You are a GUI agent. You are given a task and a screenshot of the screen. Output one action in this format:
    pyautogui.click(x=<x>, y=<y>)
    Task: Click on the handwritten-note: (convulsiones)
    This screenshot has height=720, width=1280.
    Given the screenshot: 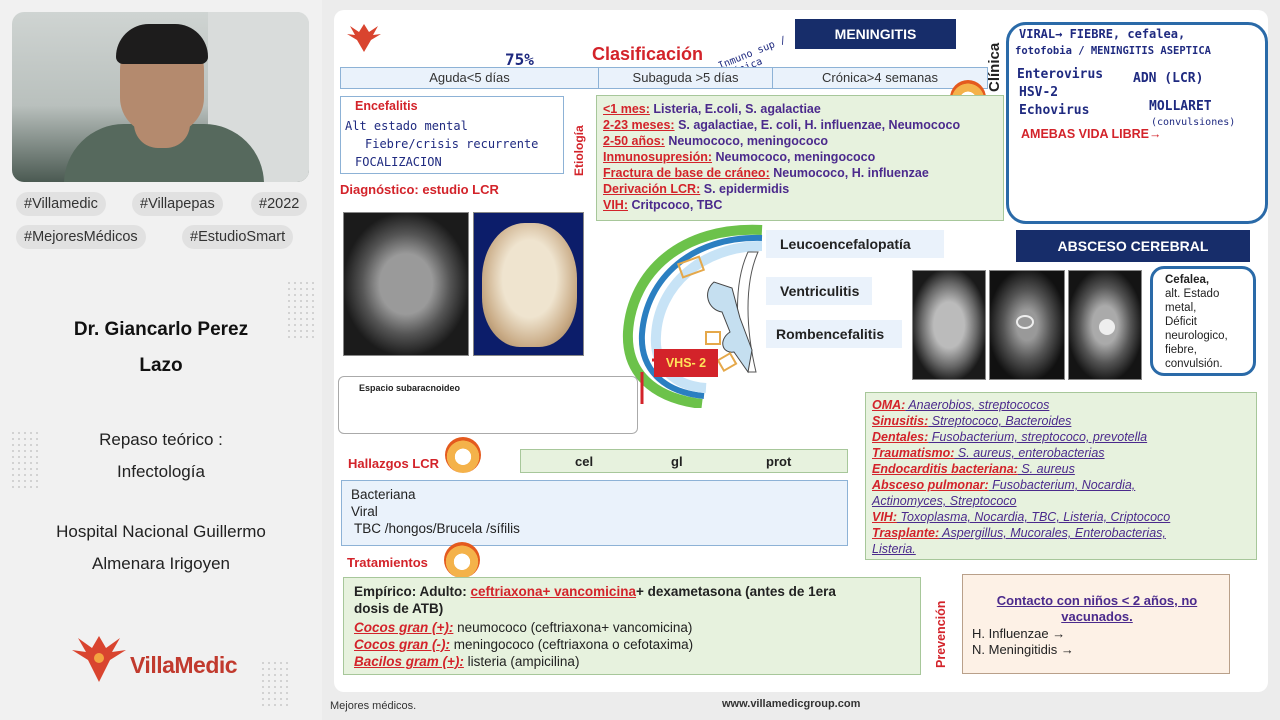 What is the action you would take?
    pyautogui.click(x=1193, y=122)
    